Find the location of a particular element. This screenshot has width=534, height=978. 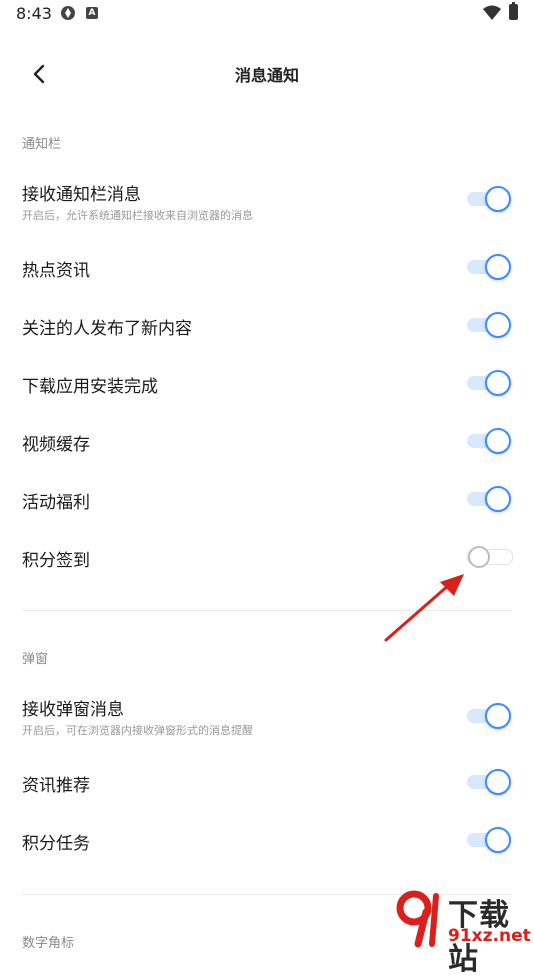

setting-title: 接收通知栏消息 is located at coordinates (81, 195).